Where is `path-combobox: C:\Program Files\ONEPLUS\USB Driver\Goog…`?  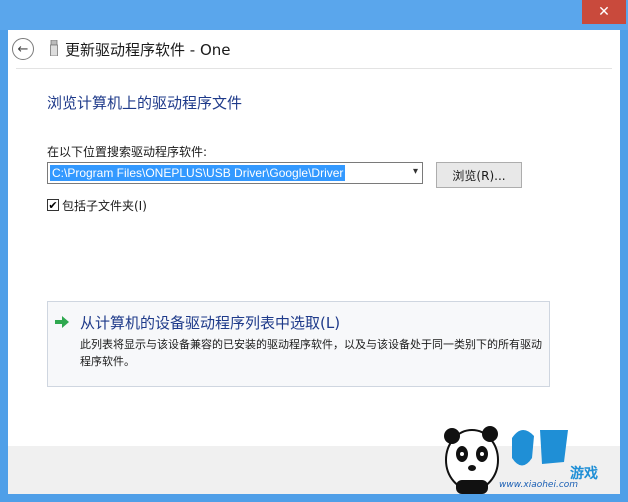 path-combobox: C:\Program Files\ONEPLUS\USB Driver\Goog… is located at coordinates (235, 173).